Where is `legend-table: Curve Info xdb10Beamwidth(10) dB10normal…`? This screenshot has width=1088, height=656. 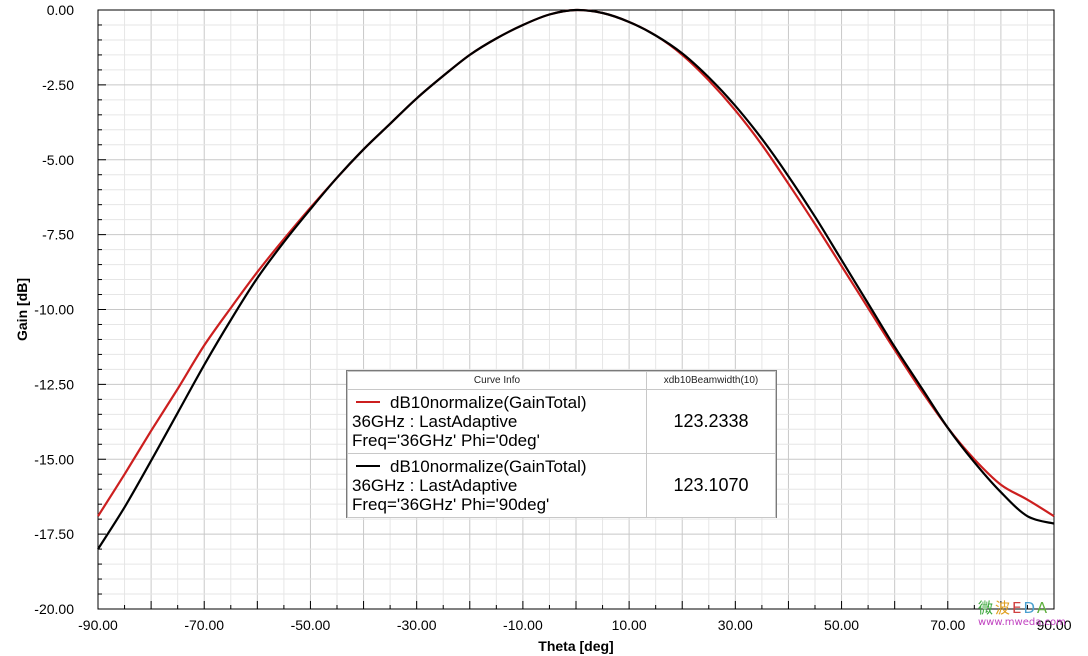
legend-table: Curve Info xdb10Beamwidth(10) dB10normal… is located at coordinates (561, 444).